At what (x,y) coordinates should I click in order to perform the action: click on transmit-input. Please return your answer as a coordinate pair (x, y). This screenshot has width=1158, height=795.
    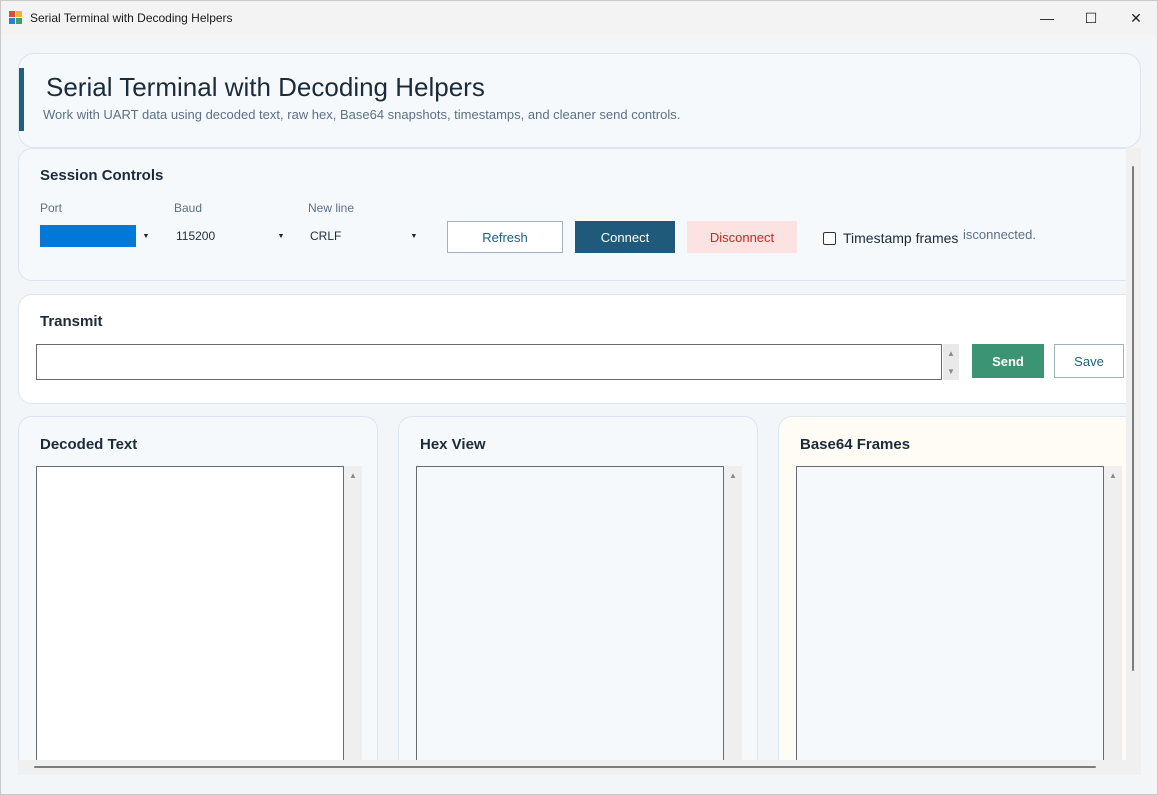
    Looking at the image, I should click on (489, 362).